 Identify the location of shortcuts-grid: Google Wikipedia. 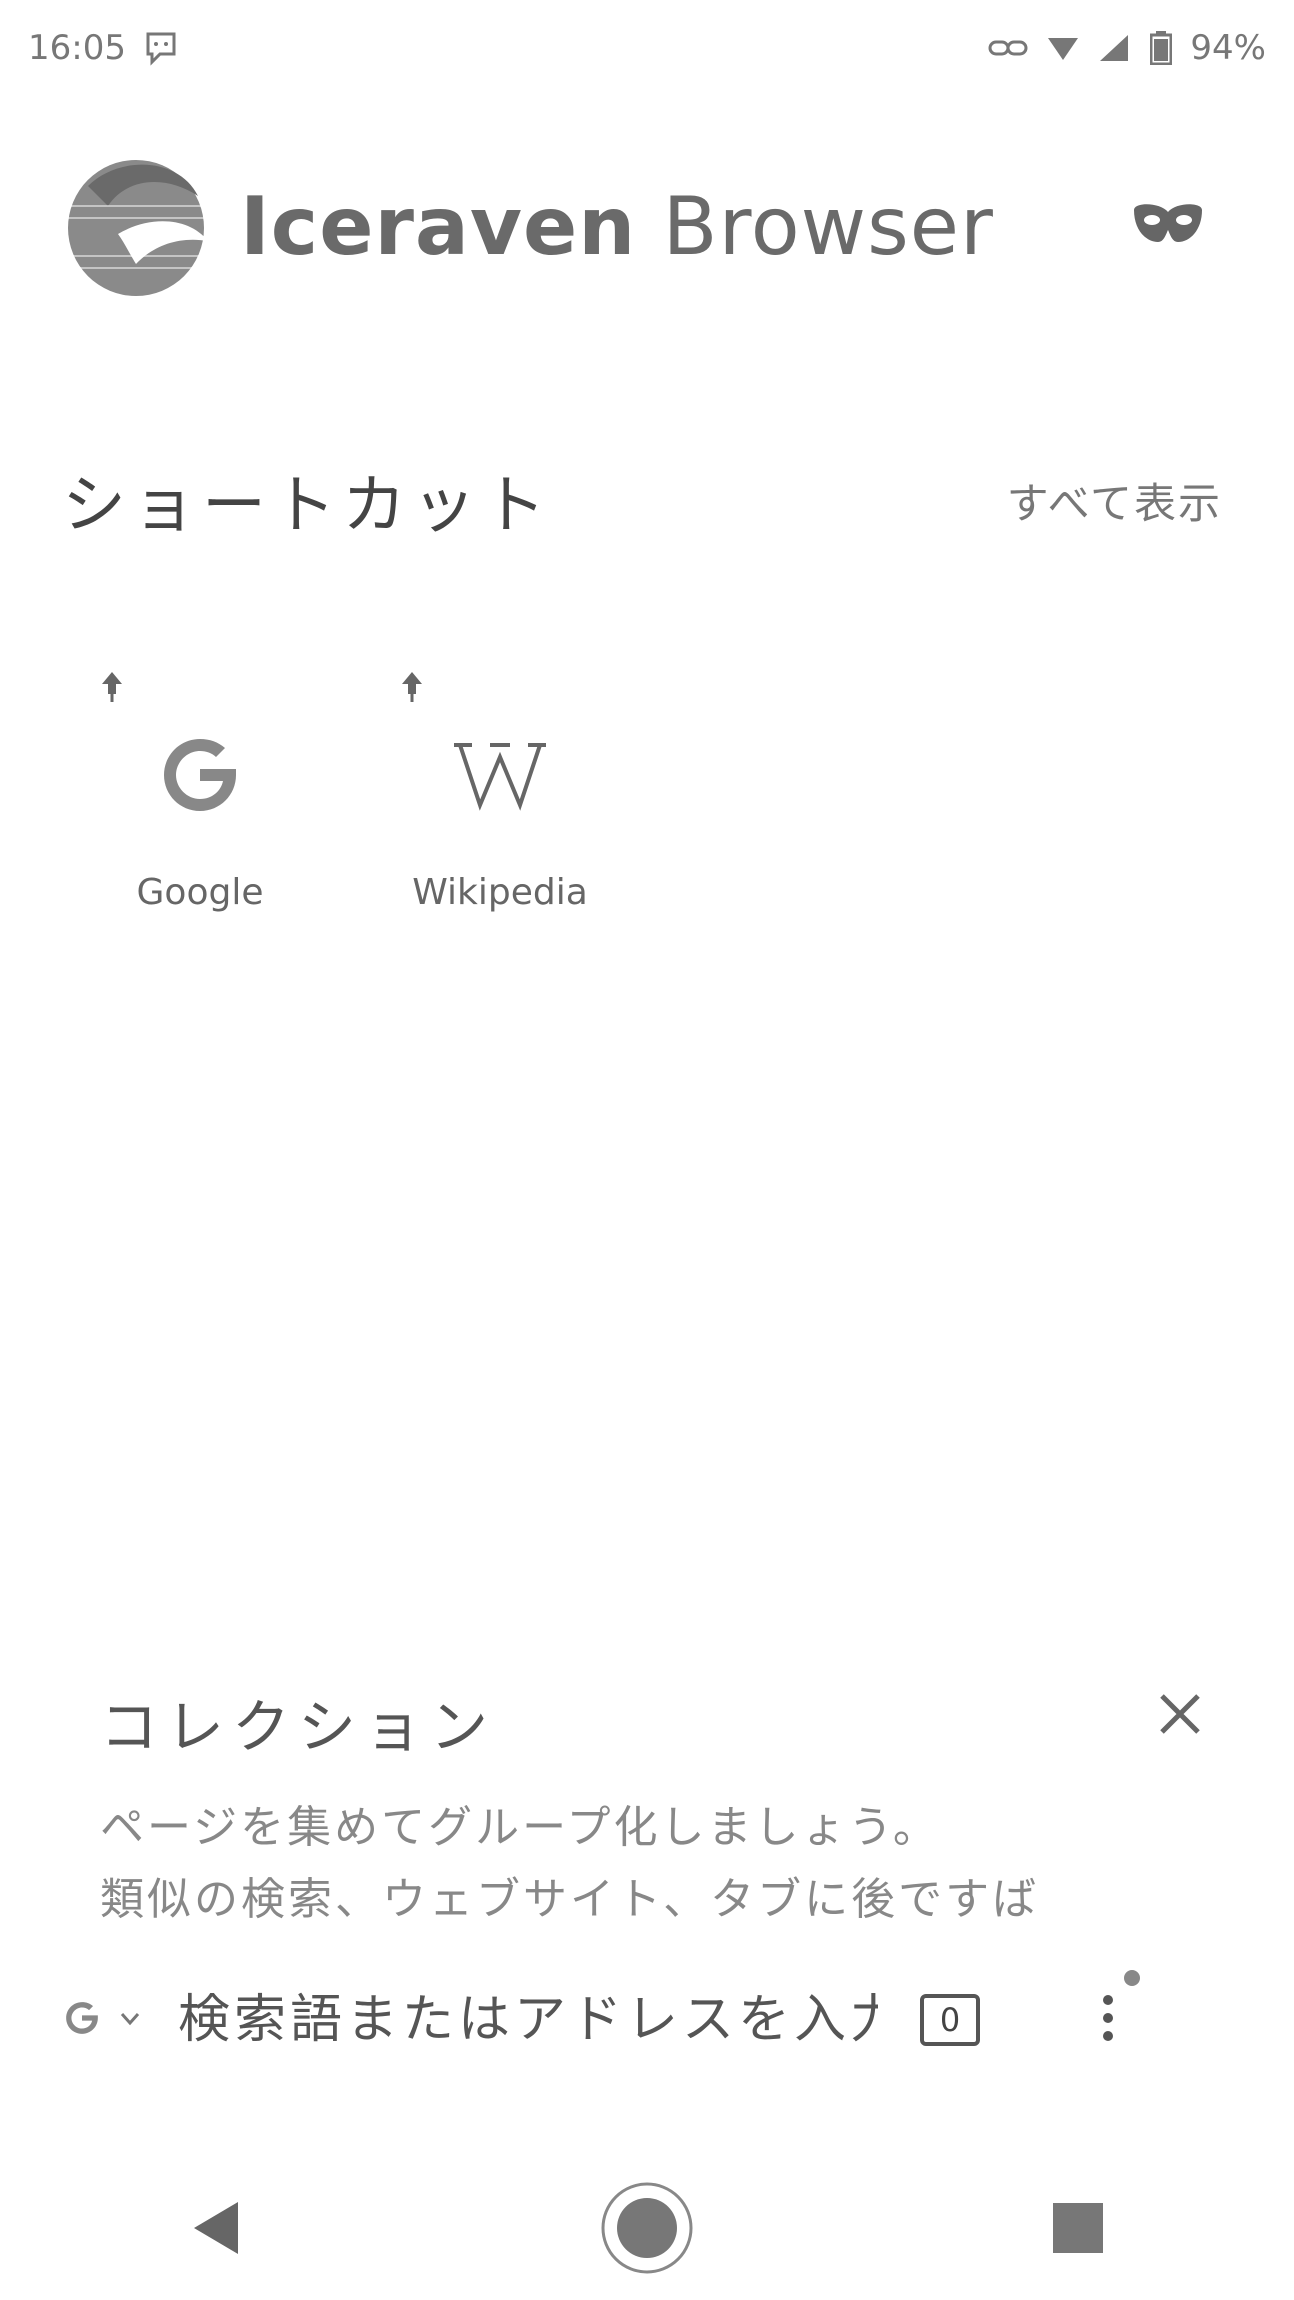
(350, 781).